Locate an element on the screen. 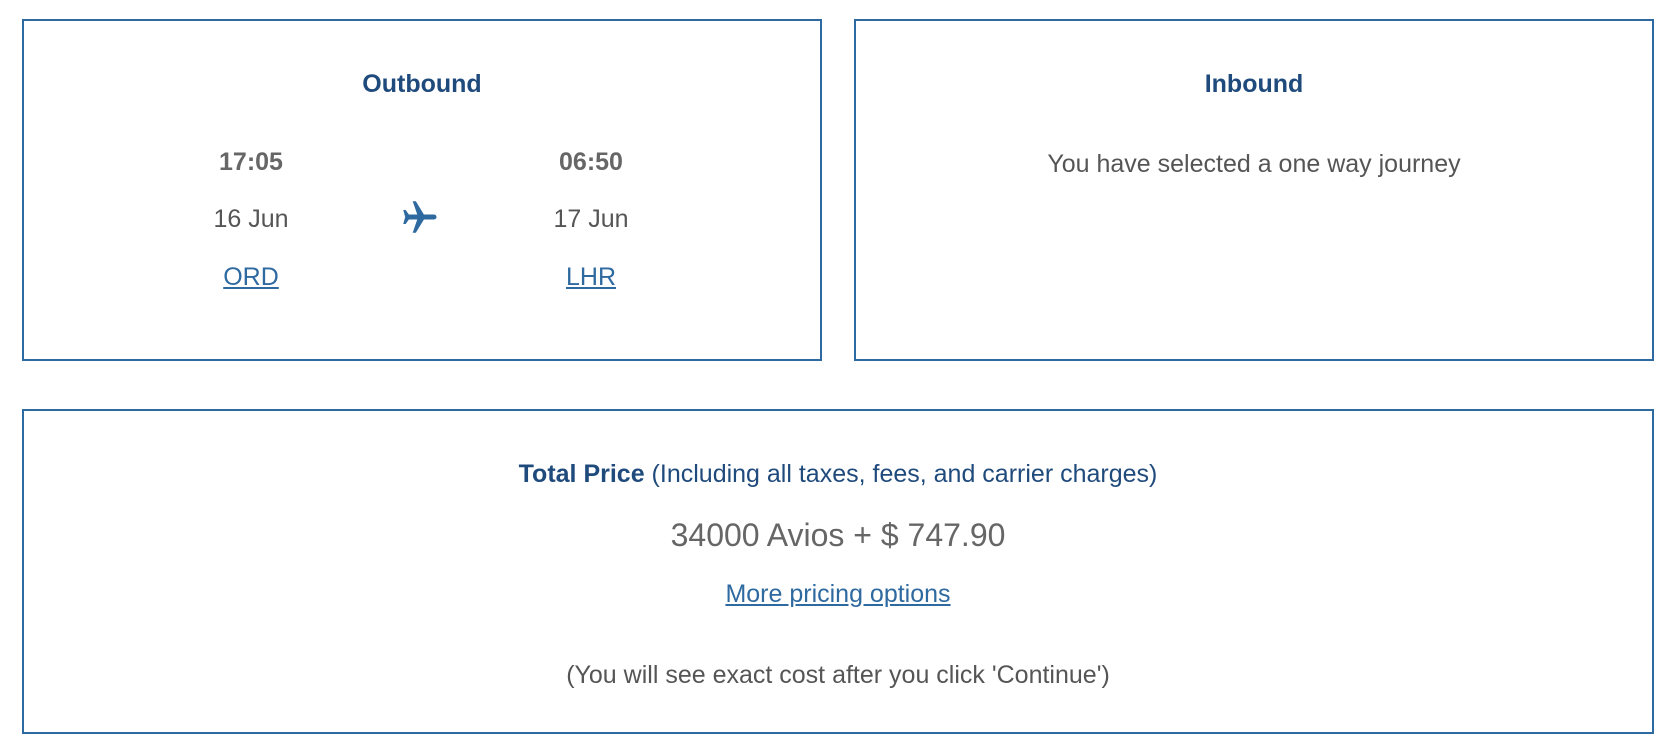 This screenshot has width=1674, height=754. departure-date: 16 Jun is located at coordinates (251, 219).